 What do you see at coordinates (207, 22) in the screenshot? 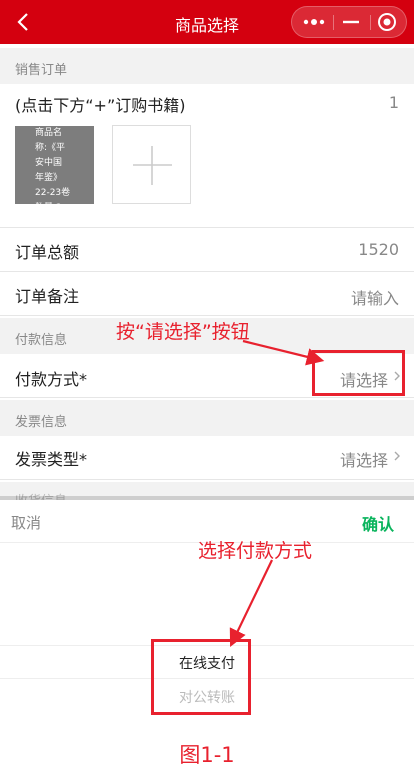
I see `nav-bar: 商品选择` at bounding box center [207, 22].